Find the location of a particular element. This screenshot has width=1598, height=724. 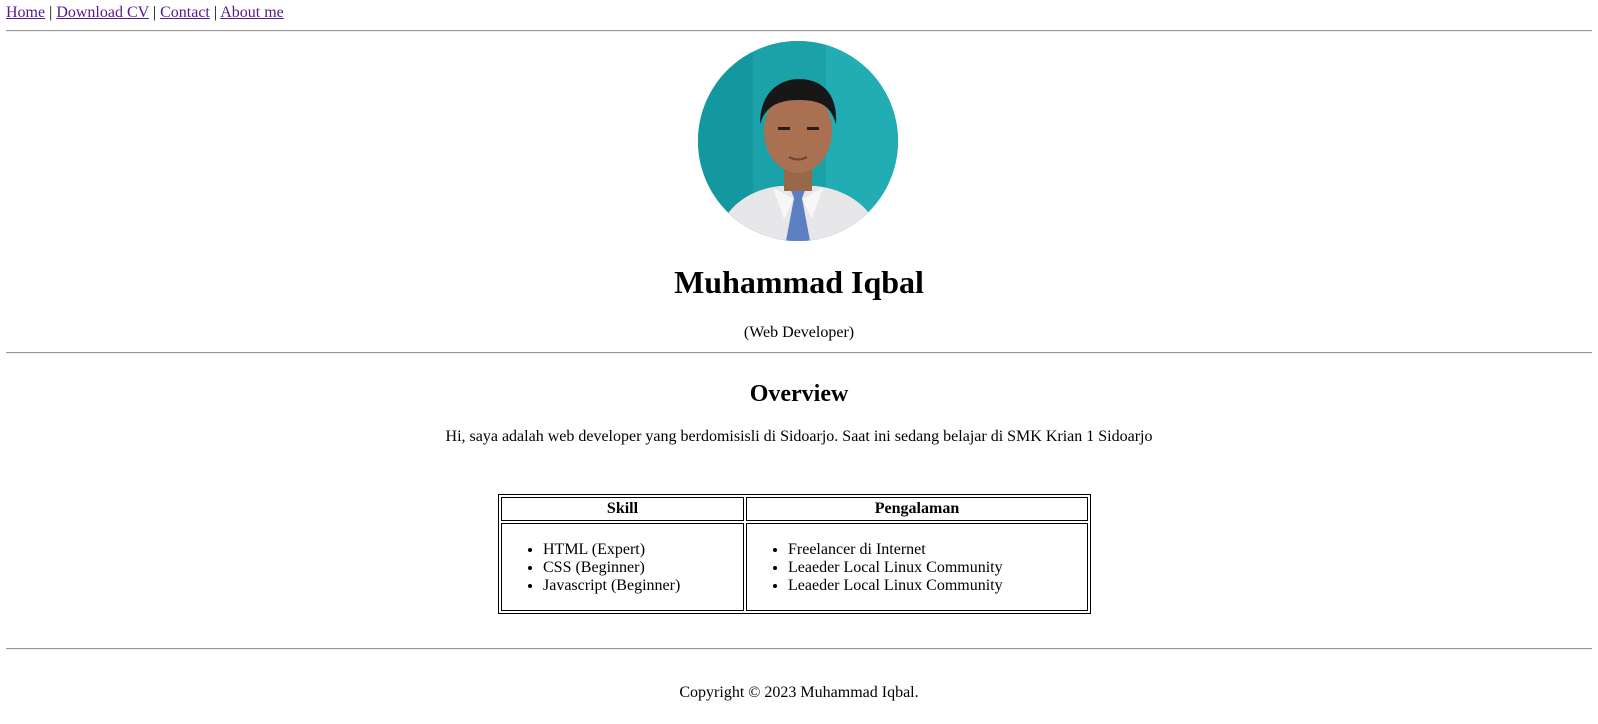

nav-download-cv-link: Download CV is located at coordinates (102, 12).